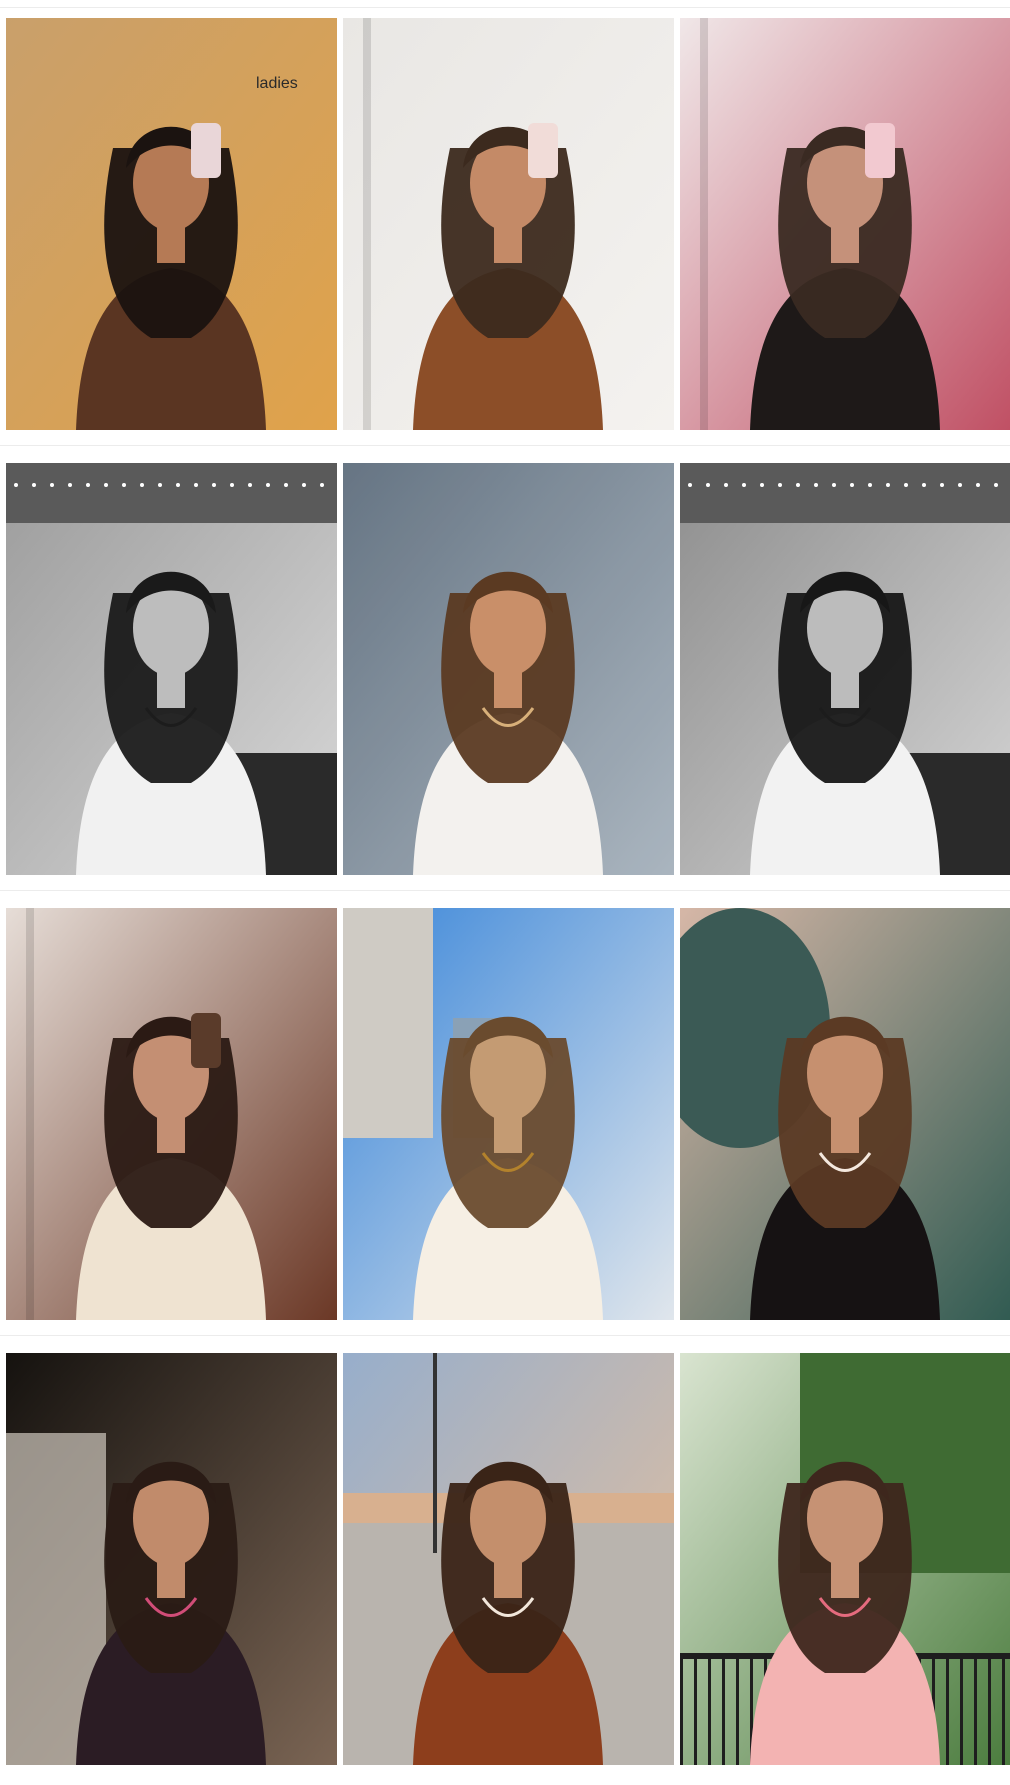 The image size is (1010, 1785). What do you see at coordinates (277, 83) in the screenshot?
I see `photo-embedded-text: ladies` at bounding box center [277, 83].